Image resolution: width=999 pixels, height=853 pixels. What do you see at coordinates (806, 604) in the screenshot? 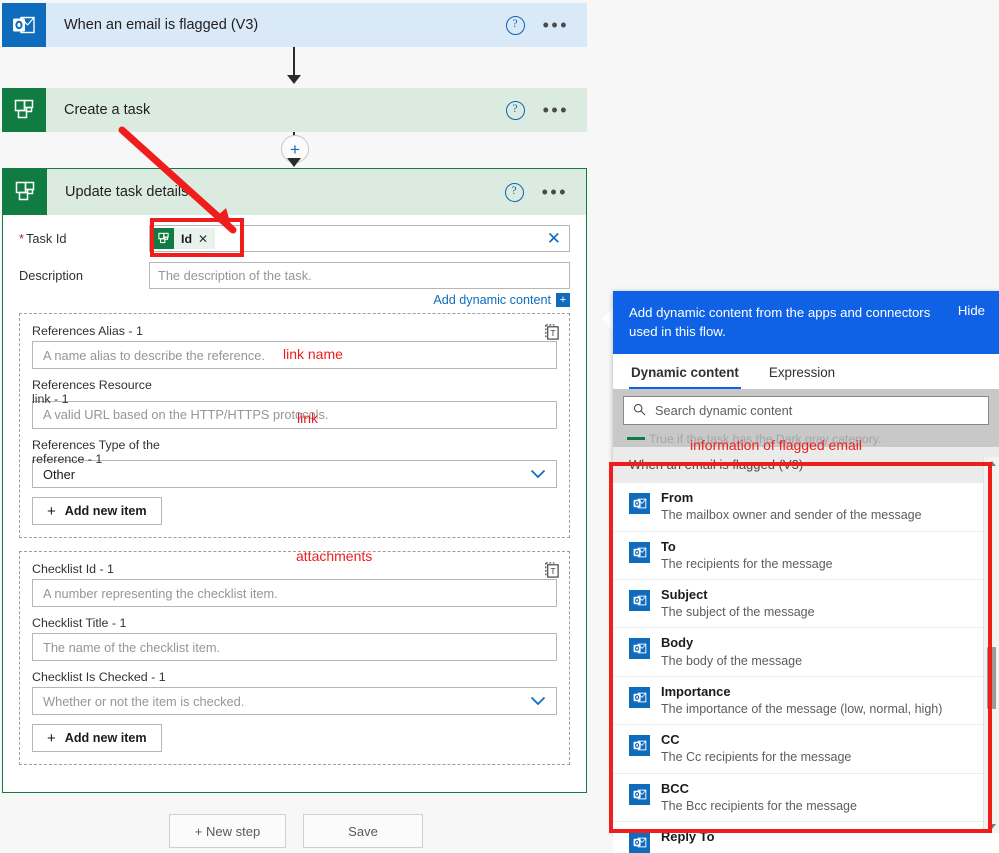
I see `list-item: Subject The subject of the message` at bounding box center [806, 604].